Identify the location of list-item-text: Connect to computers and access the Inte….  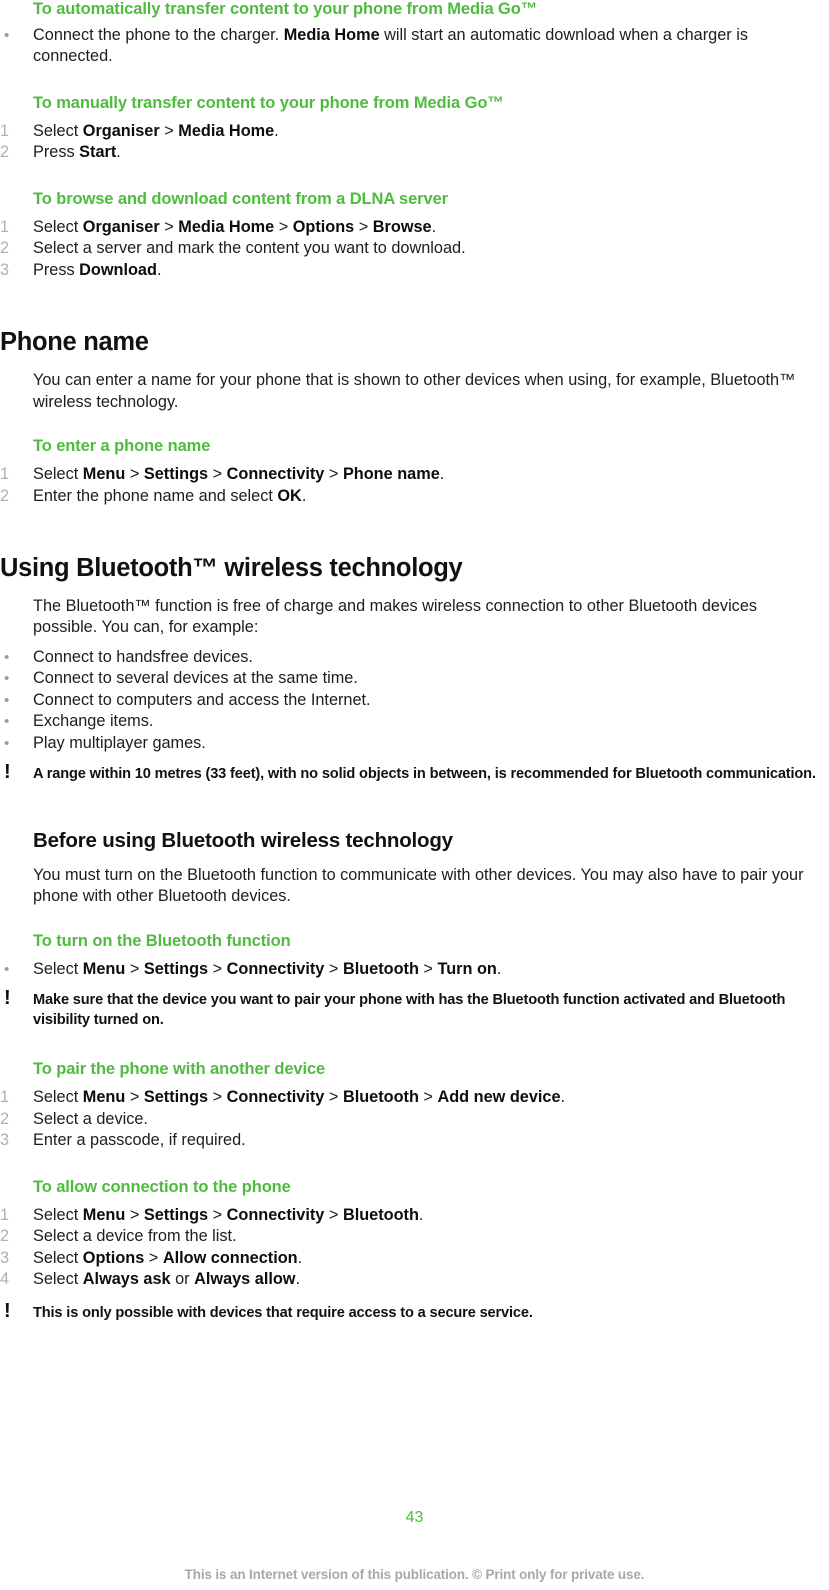
(202, 699).